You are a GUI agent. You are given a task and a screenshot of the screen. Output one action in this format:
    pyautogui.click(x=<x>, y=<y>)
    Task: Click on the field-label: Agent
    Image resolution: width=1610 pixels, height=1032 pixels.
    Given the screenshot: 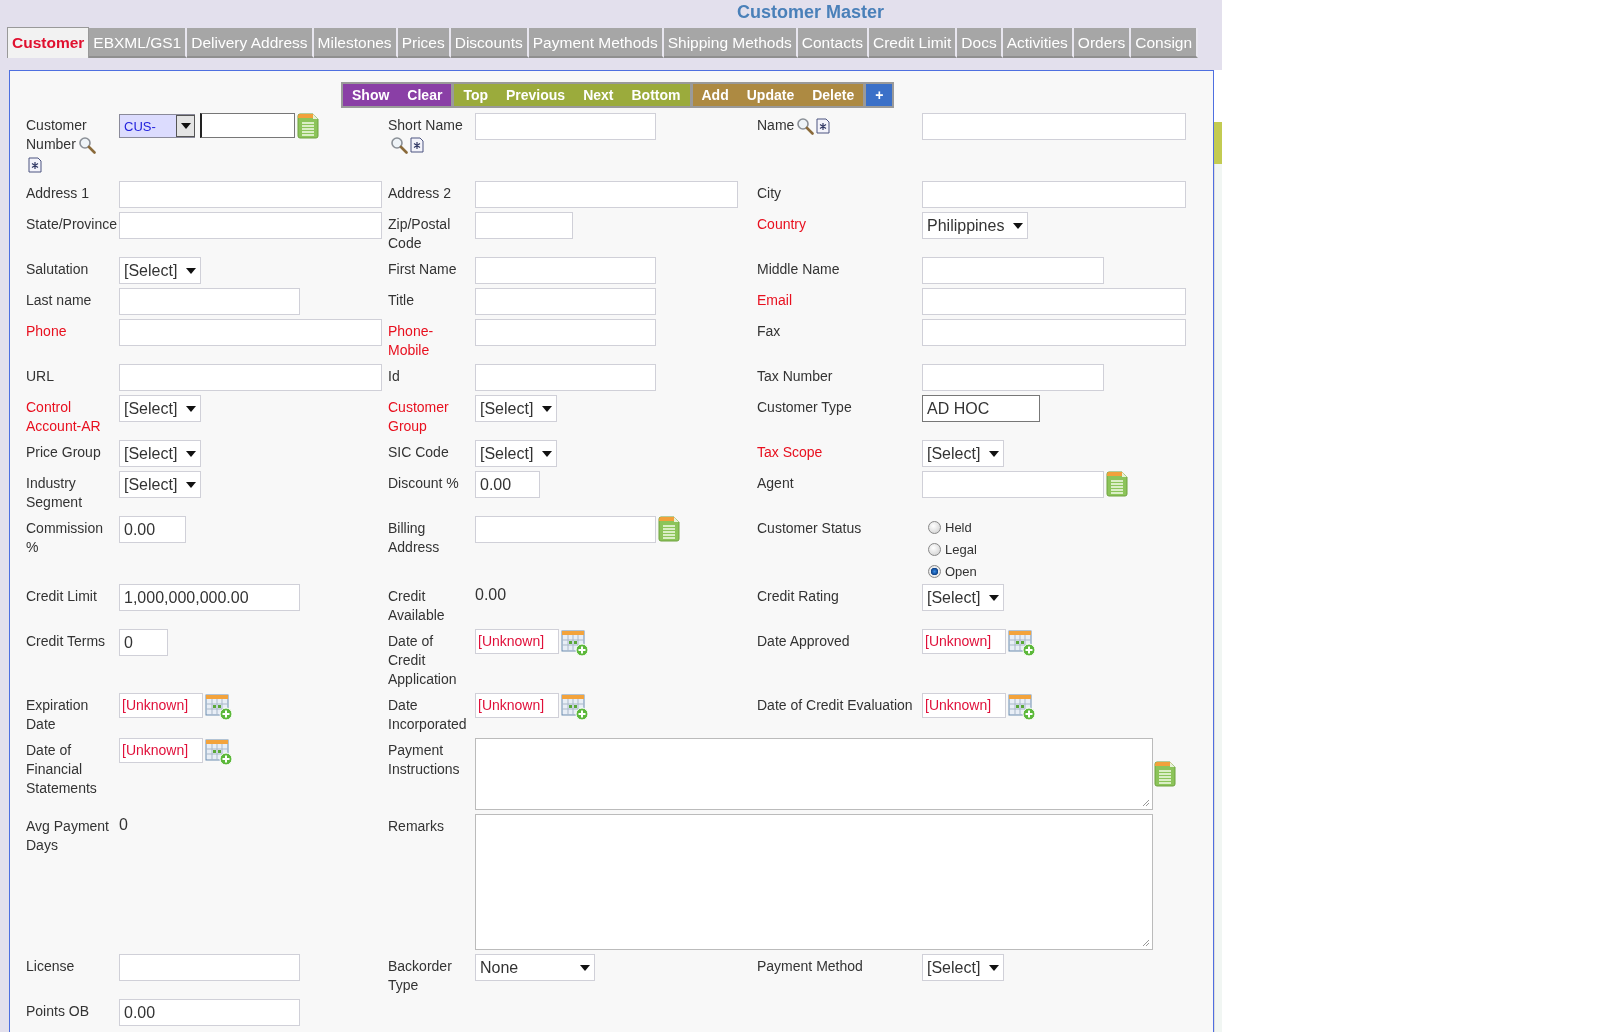 What is the action you would take?
    pyautogui.click(x=775, y=483)
    